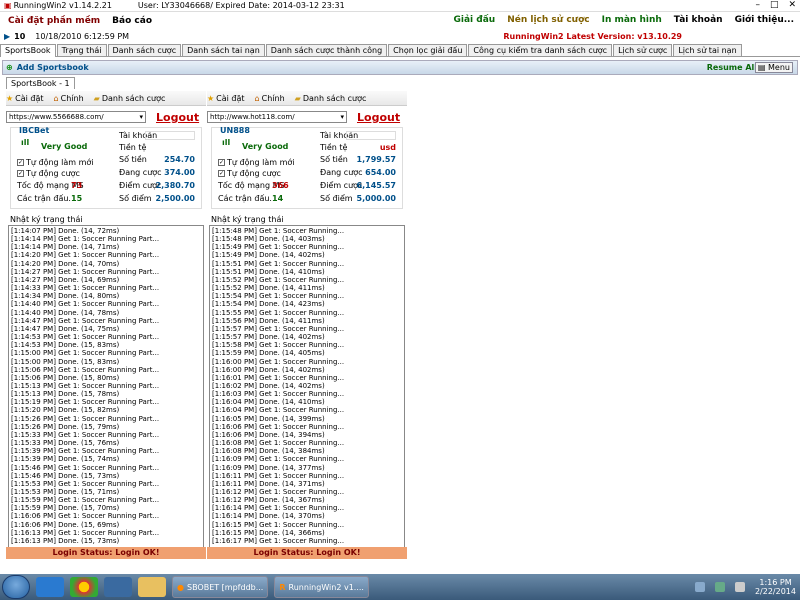 The image size is (800, 600). I want to click on panel-toolbar: ★ Cài đặt ⌂ Chính ▰ Danh sách cược, so click(307, 98).